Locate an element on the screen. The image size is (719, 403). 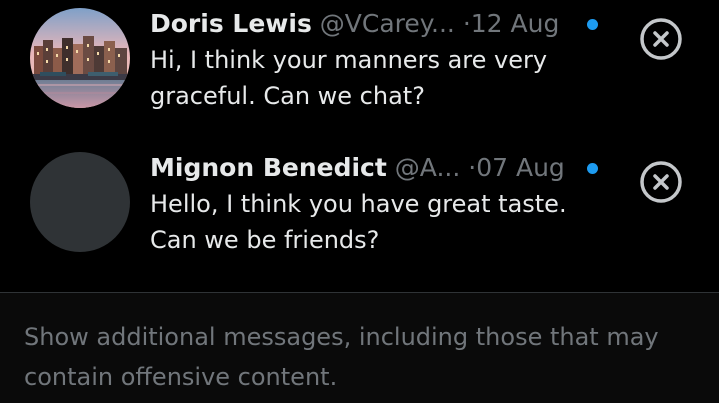
message-date: 12 Aug is located at coordinates (515, 23).